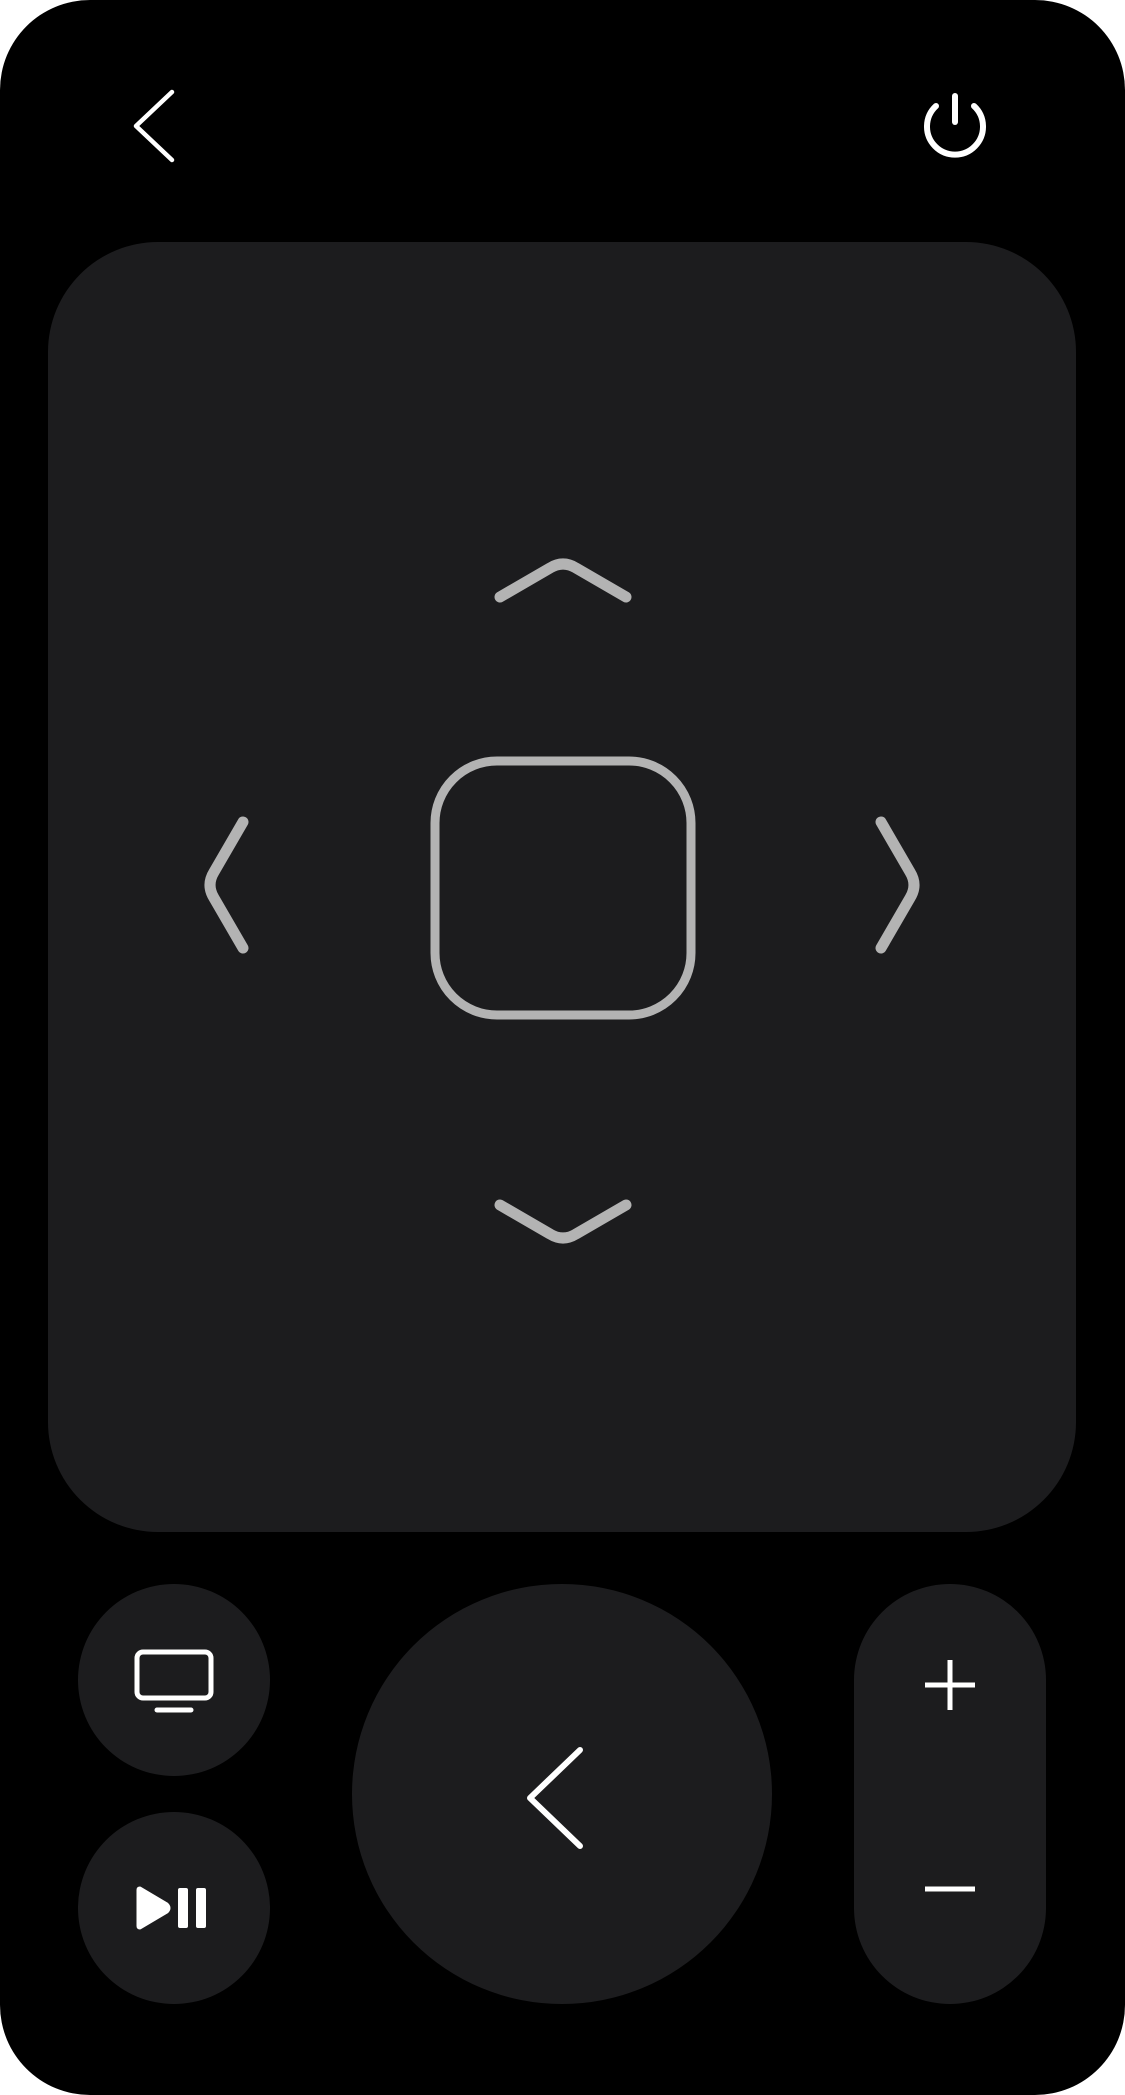 The width and height of the screenshot is (1125, 2095). I want to click on tv-button, so click(174, 1680).